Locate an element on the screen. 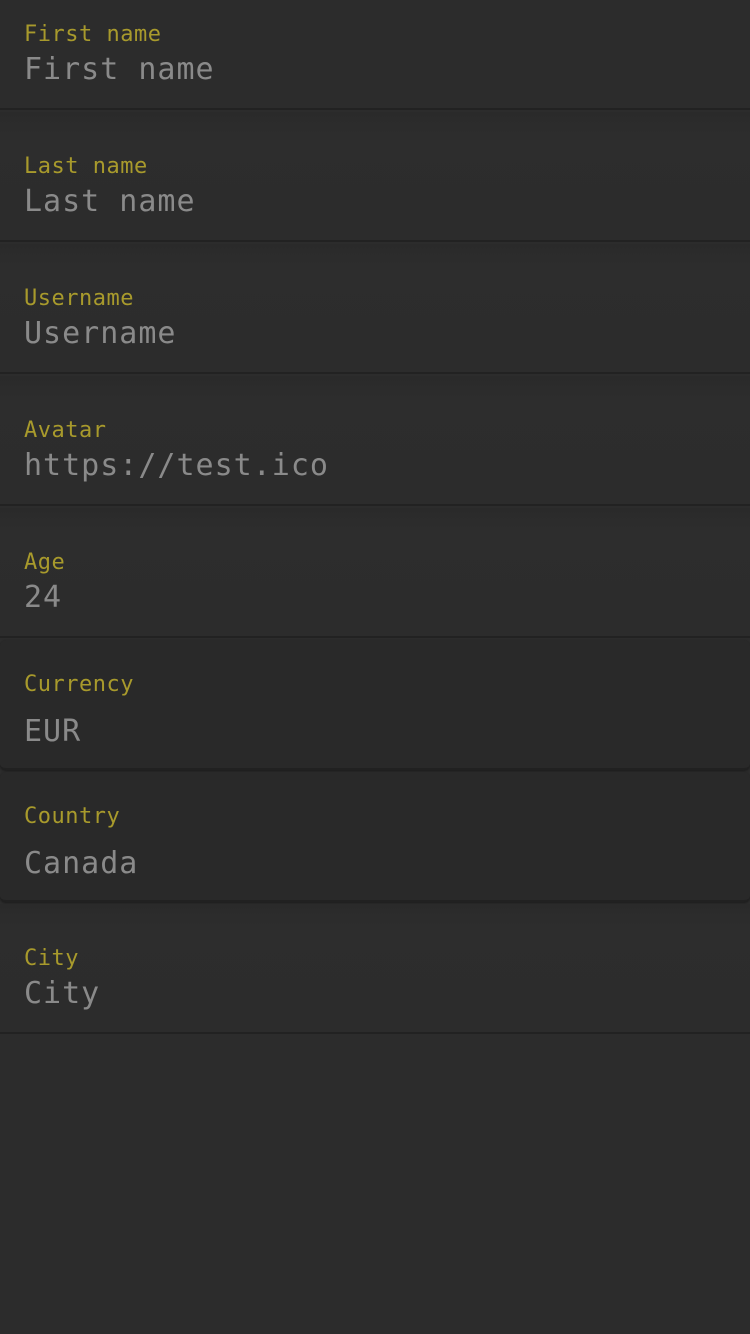  first-name-input: First name is located at coordinates (374, 69).